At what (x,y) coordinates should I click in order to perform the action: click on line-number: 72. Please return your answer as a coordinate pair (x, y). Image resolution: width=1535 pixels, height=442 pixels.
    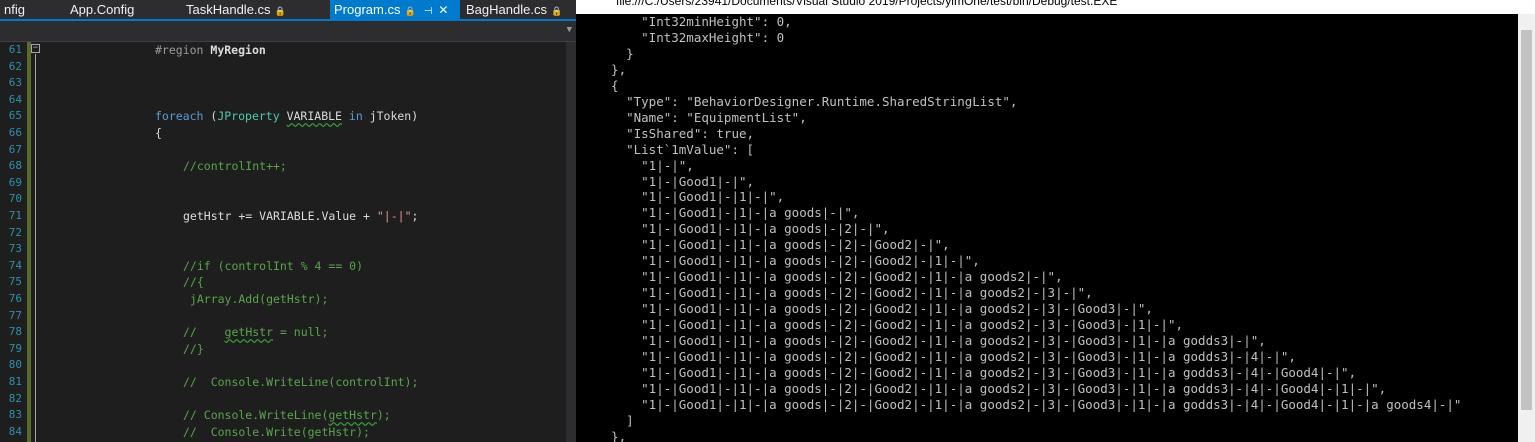
    Looking at the image, I should click on (15, 232).